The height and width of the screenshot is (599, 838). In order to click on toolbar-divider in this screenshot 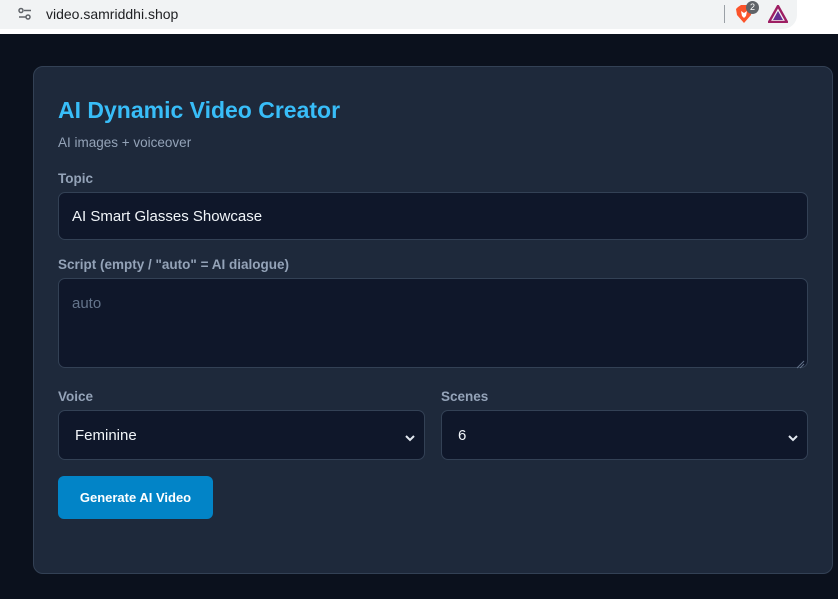, I will do `click(724, 14)`.